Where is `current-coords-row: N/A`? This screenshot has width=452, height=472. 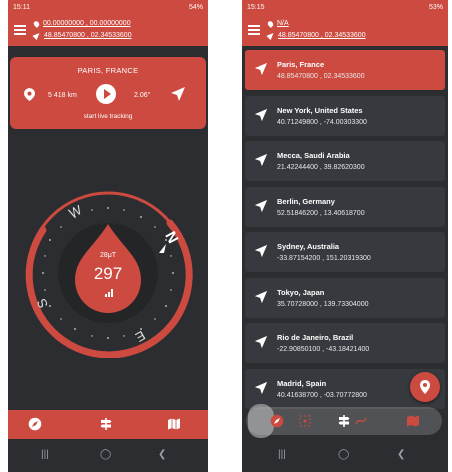
current-coords-row: N/A is located at coordinates (277, 23).